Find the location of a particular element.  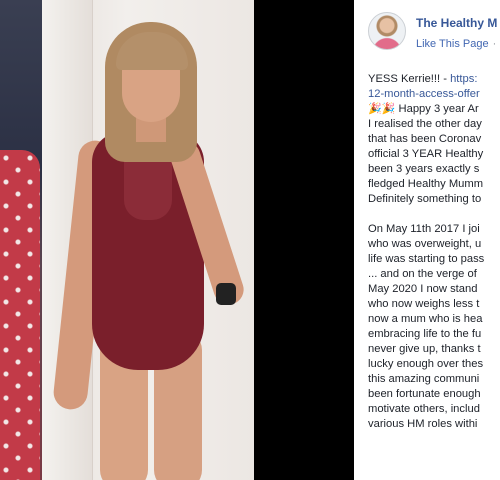

post-line: I realised the other day is located at coordinates (425, 124).